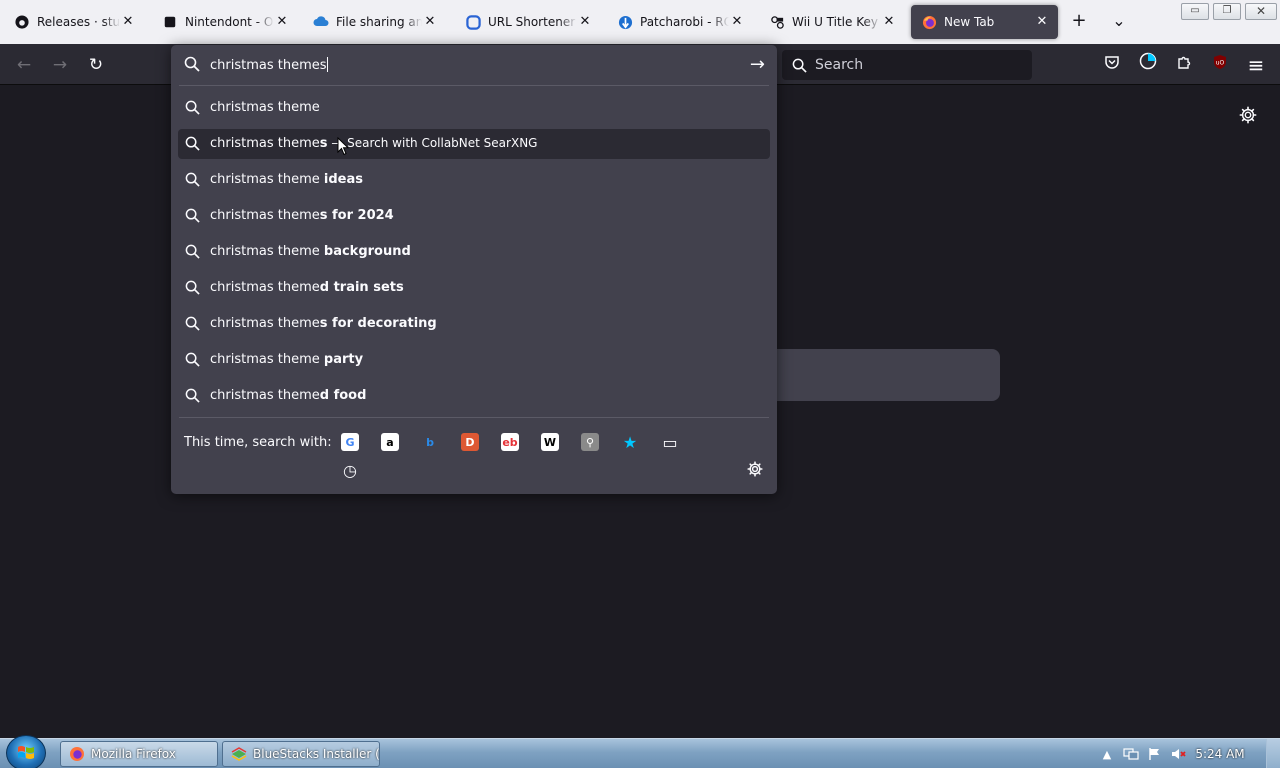 Image resolution: width=1280 pixels, height=768 pixels. Describe the element at coordinates (474, 180) in the screenshot. I see `suggestion-row: christmas theme ideas` at that location.